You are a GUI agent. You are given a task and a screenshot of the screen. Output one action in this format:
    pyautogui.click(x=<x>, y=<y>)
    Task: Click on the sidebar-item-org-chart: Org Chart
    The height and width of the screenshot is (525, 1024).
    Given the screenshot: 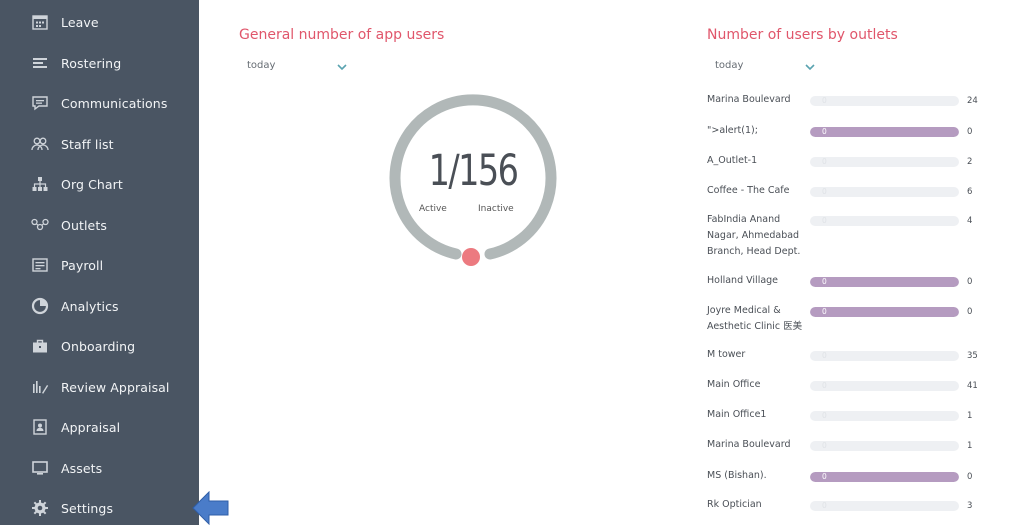 What is the action you would take?
    pyautogui.click(x=99, y=184)
    